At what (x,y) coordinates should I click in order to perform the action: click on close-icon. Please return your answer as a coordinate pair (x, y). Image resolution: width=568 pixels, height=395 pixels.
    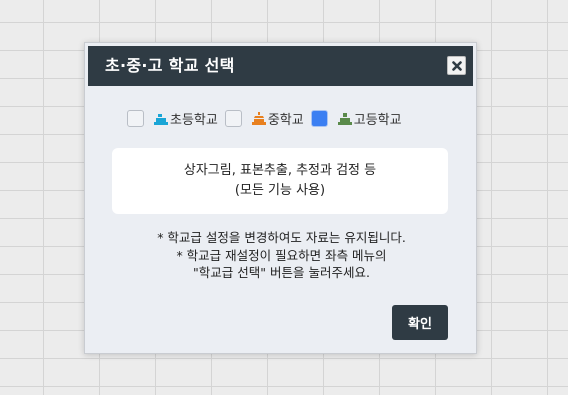
    Looking at the image, I should click on (456, 65).